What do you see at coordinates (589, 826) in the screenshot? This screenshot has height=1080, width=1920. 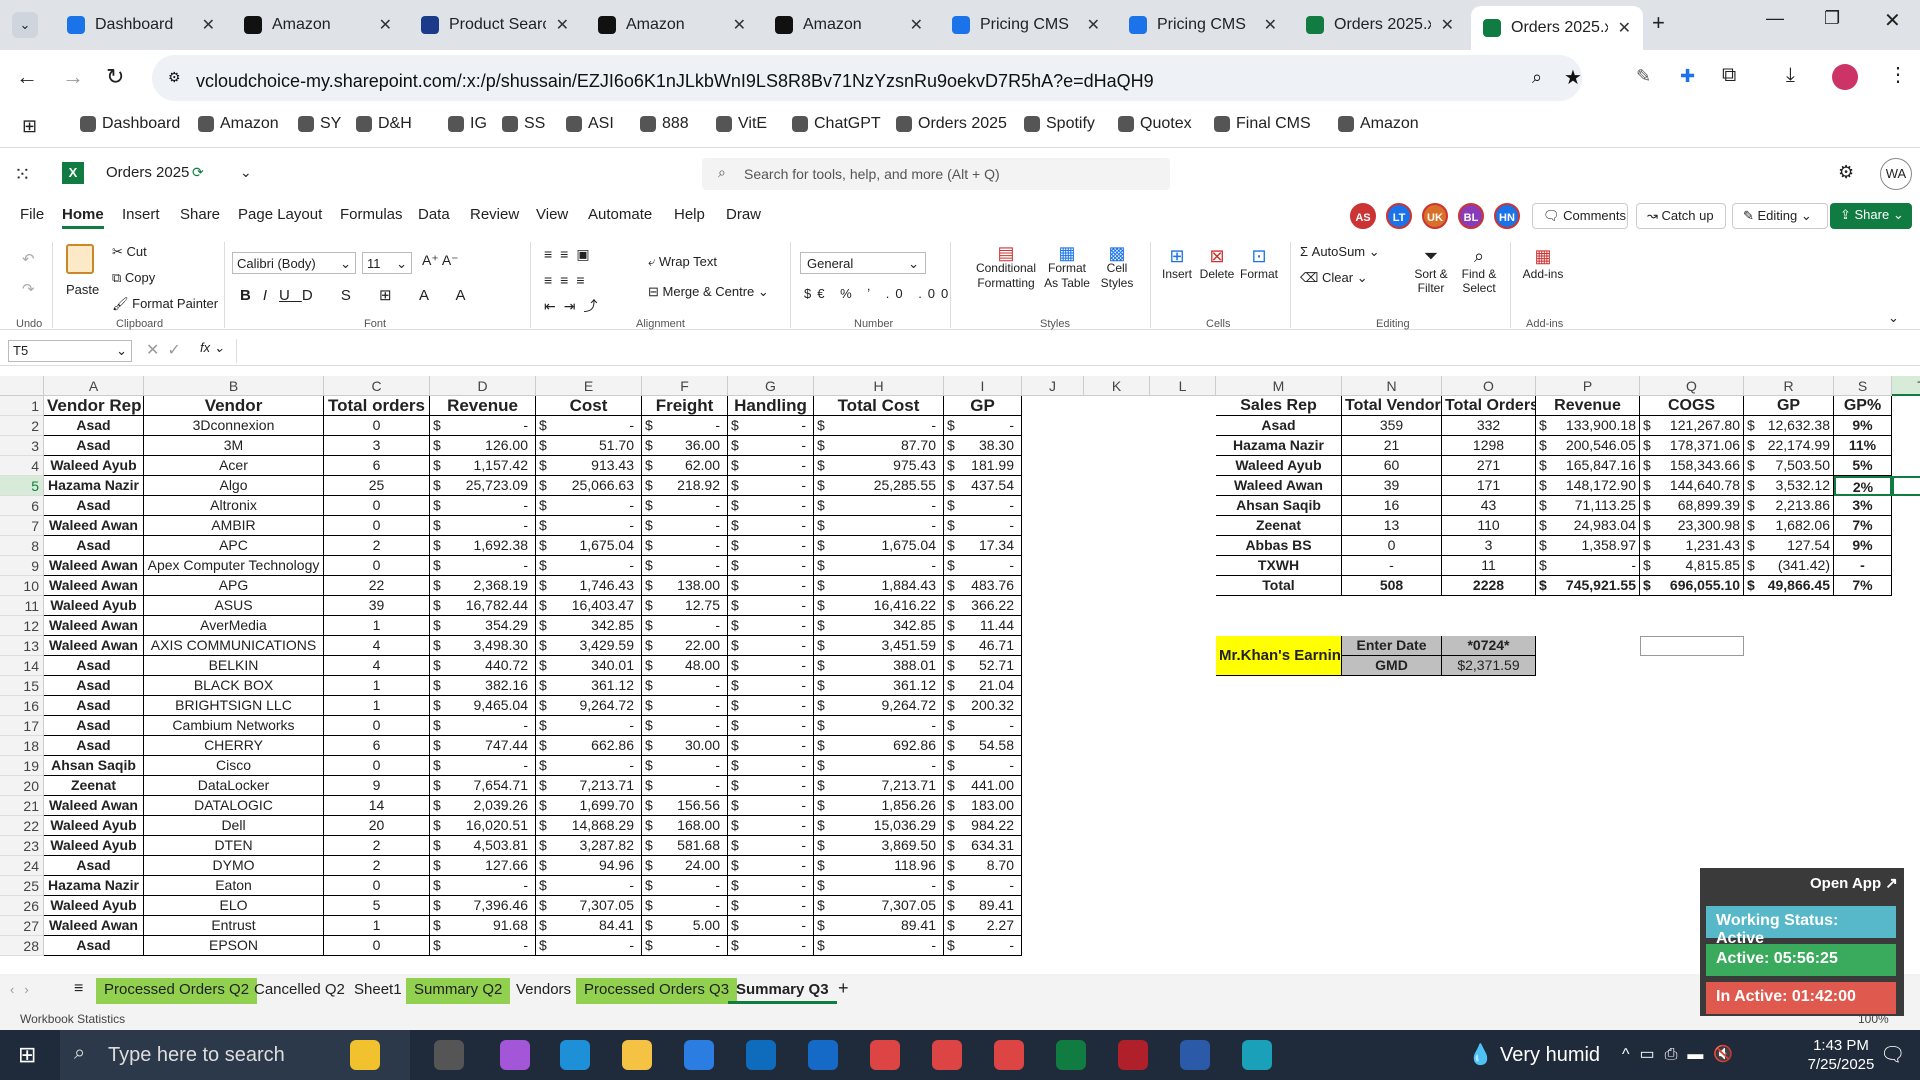 I see `cell: $14,868.29` at bounding box center [589, 826].